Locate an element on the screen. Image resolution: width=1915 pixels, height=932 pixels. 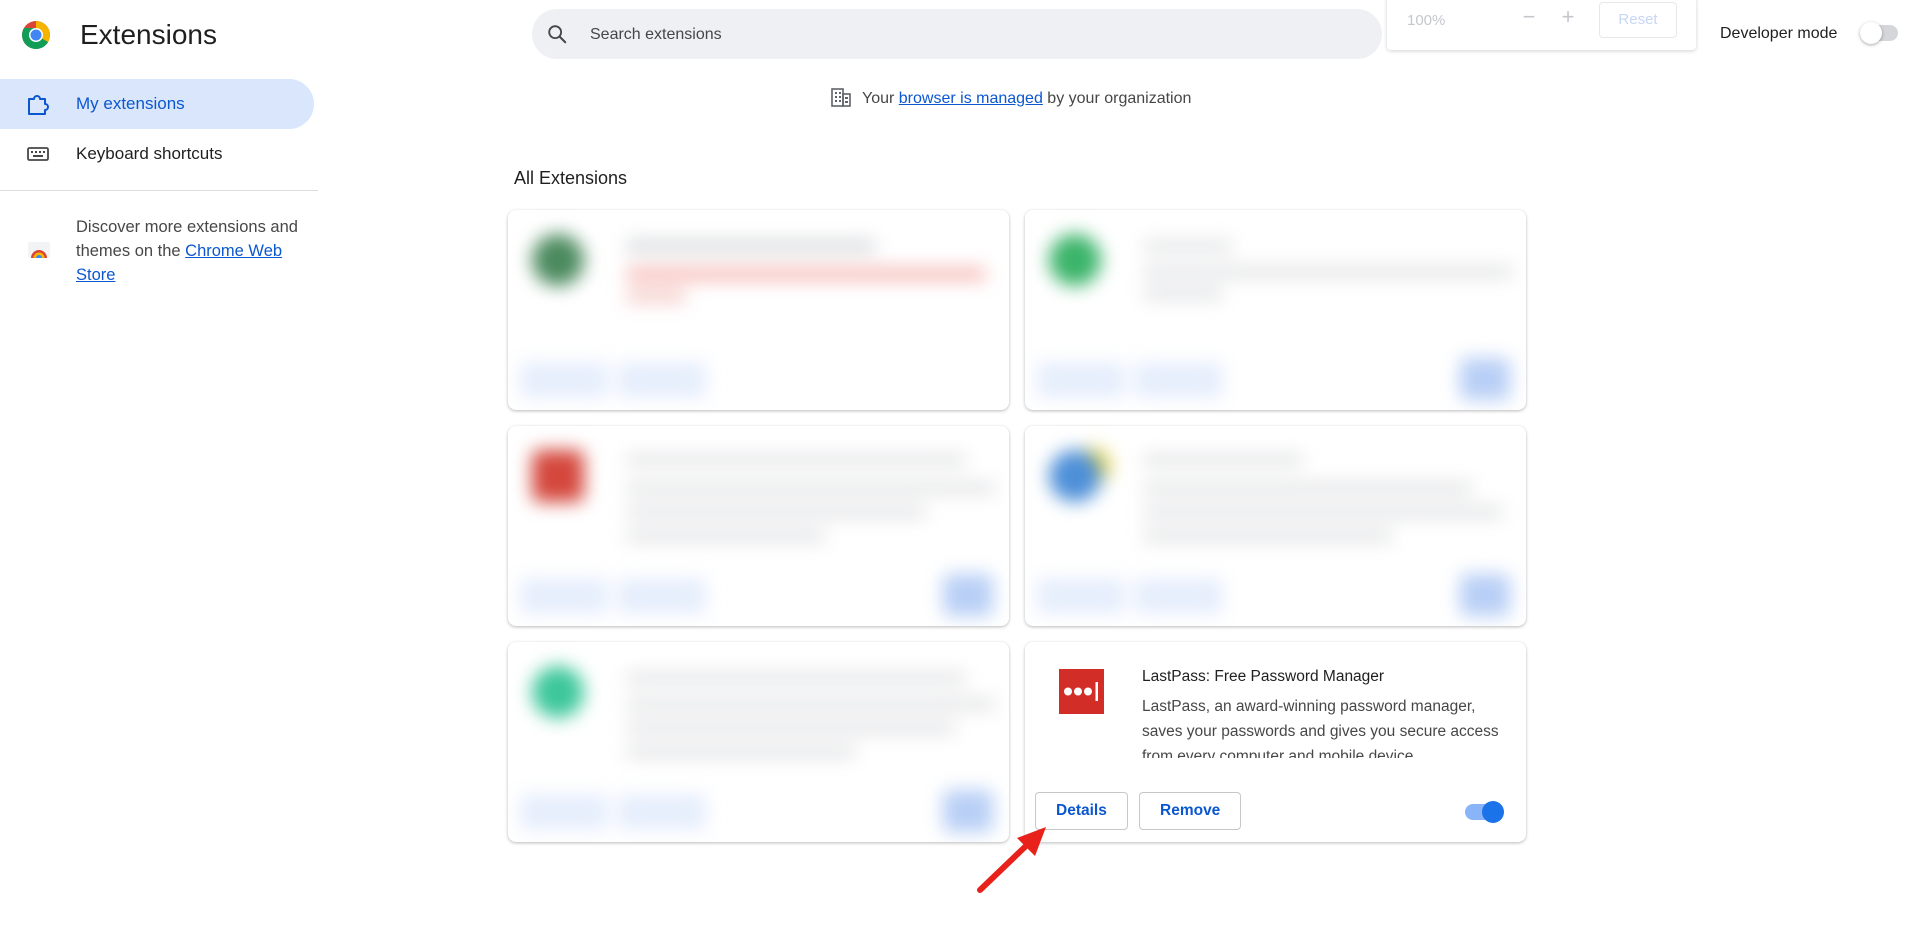
sidebar-divider is located at coordinates (159, 190).